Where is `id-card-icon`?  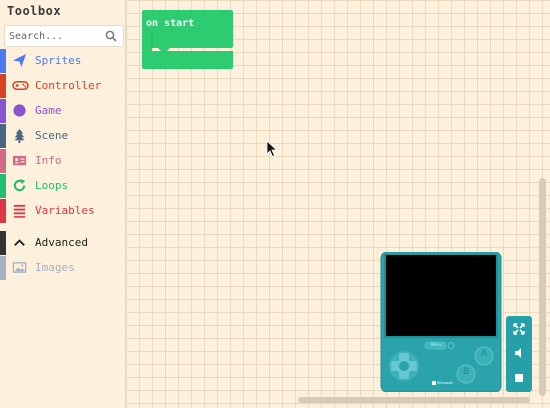
id-card-icon is located at coordinates (19, 160).